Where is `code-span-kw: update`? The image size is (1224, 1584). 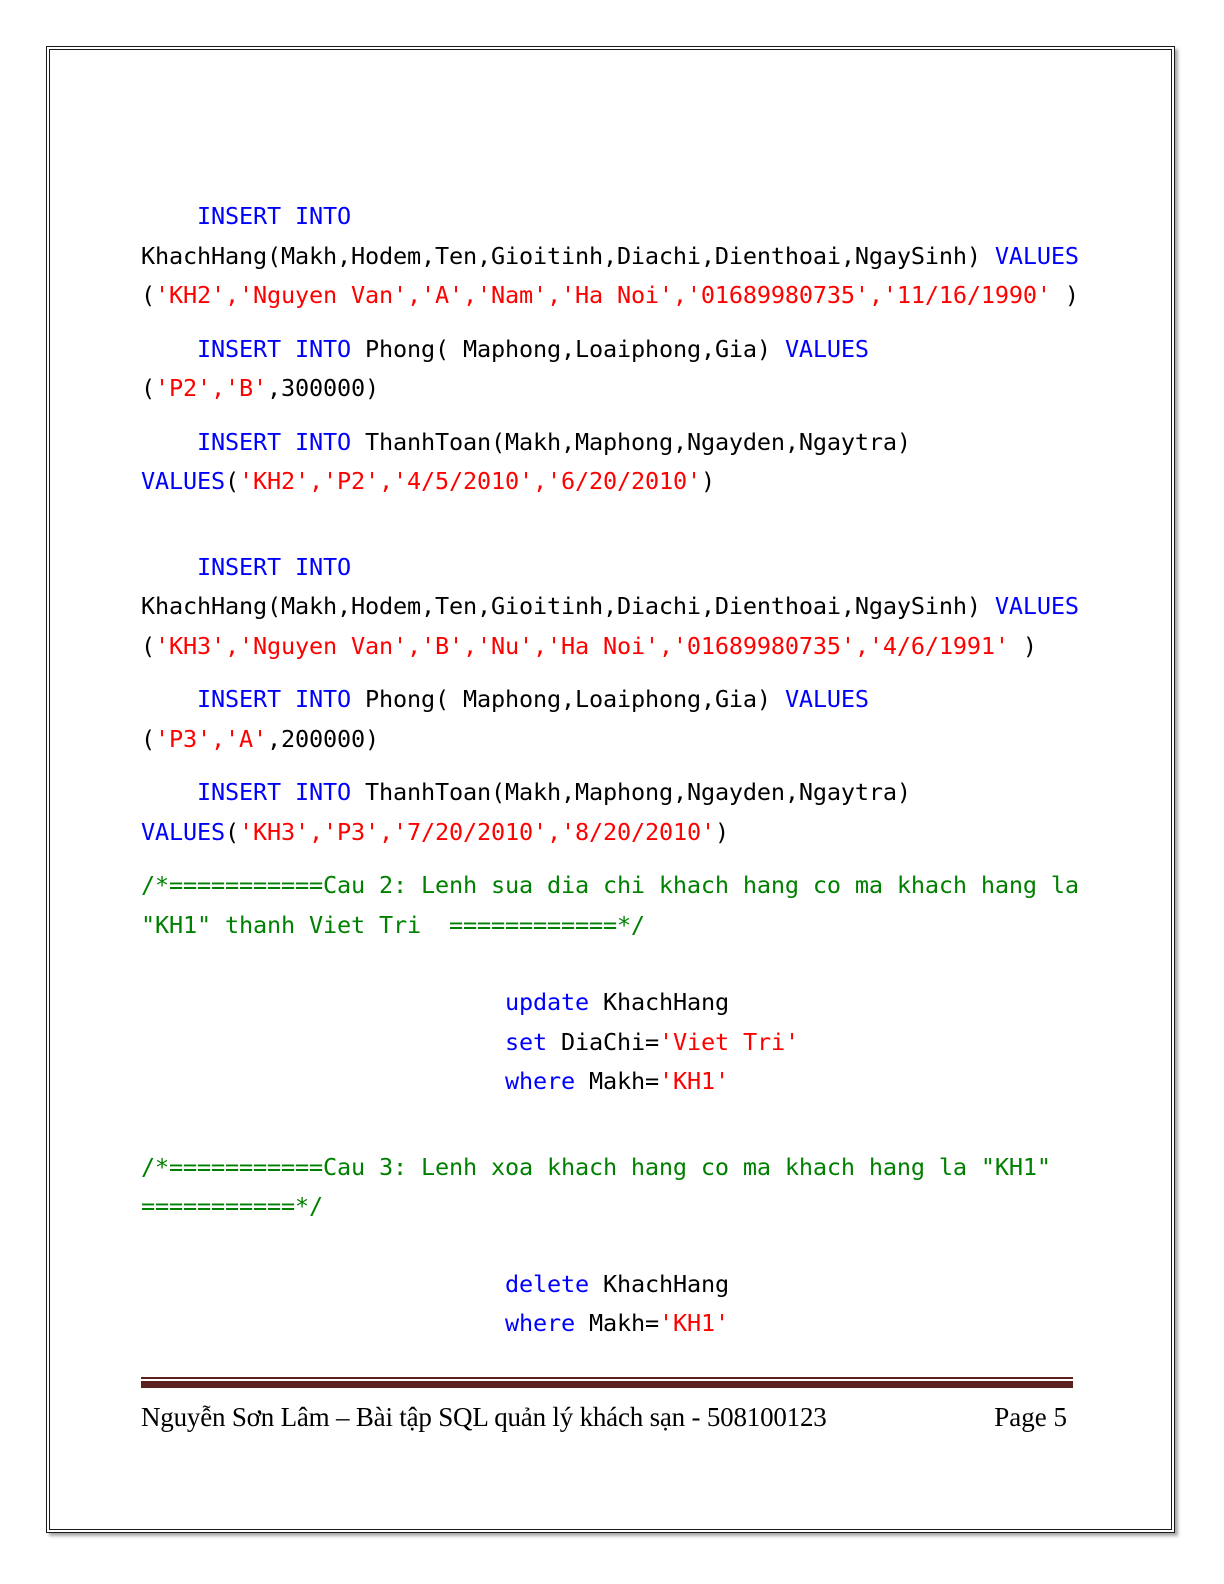
code-span-kw: update is located at coordinates (546, 1002).